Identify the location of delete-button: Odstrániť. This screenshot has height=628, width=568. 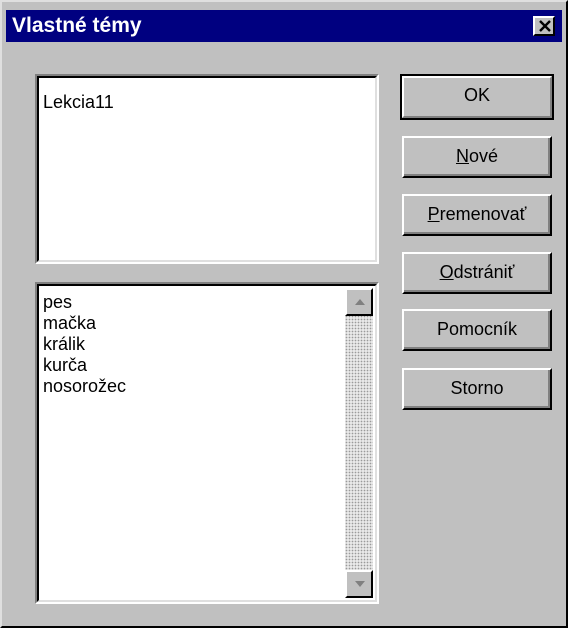
(477, 273).